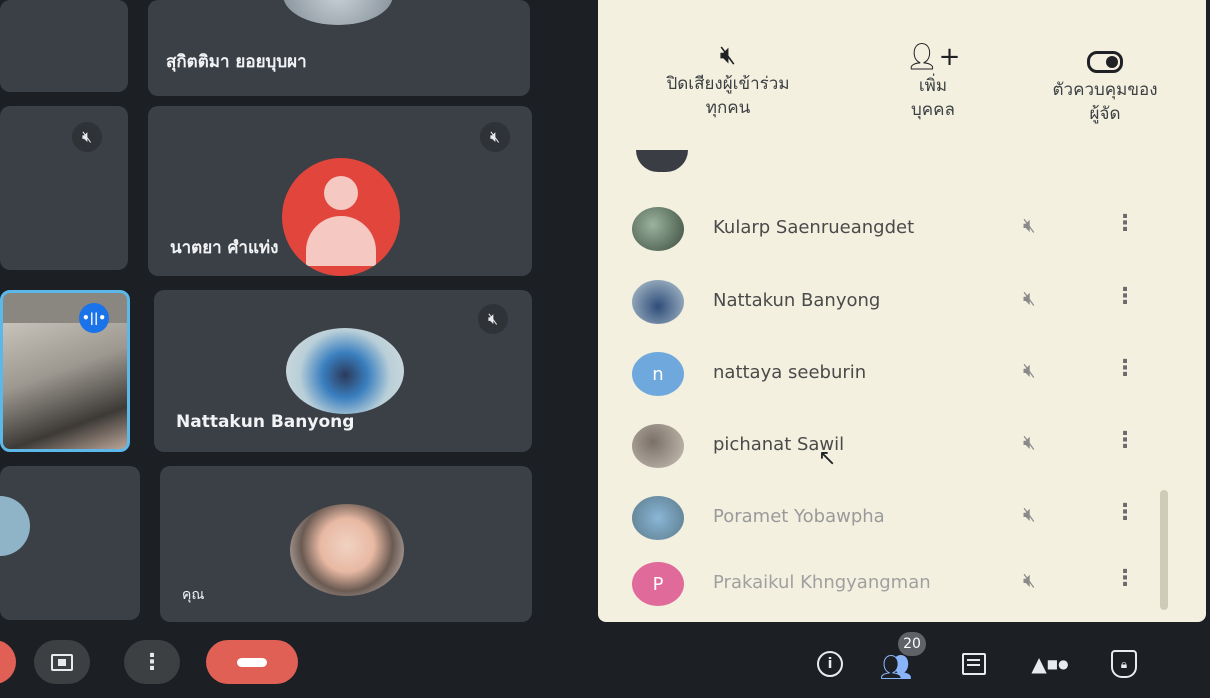  Describe the element at coordinates (1164, 550) in the screenshot. I see `panel-scrollbar` at that location.